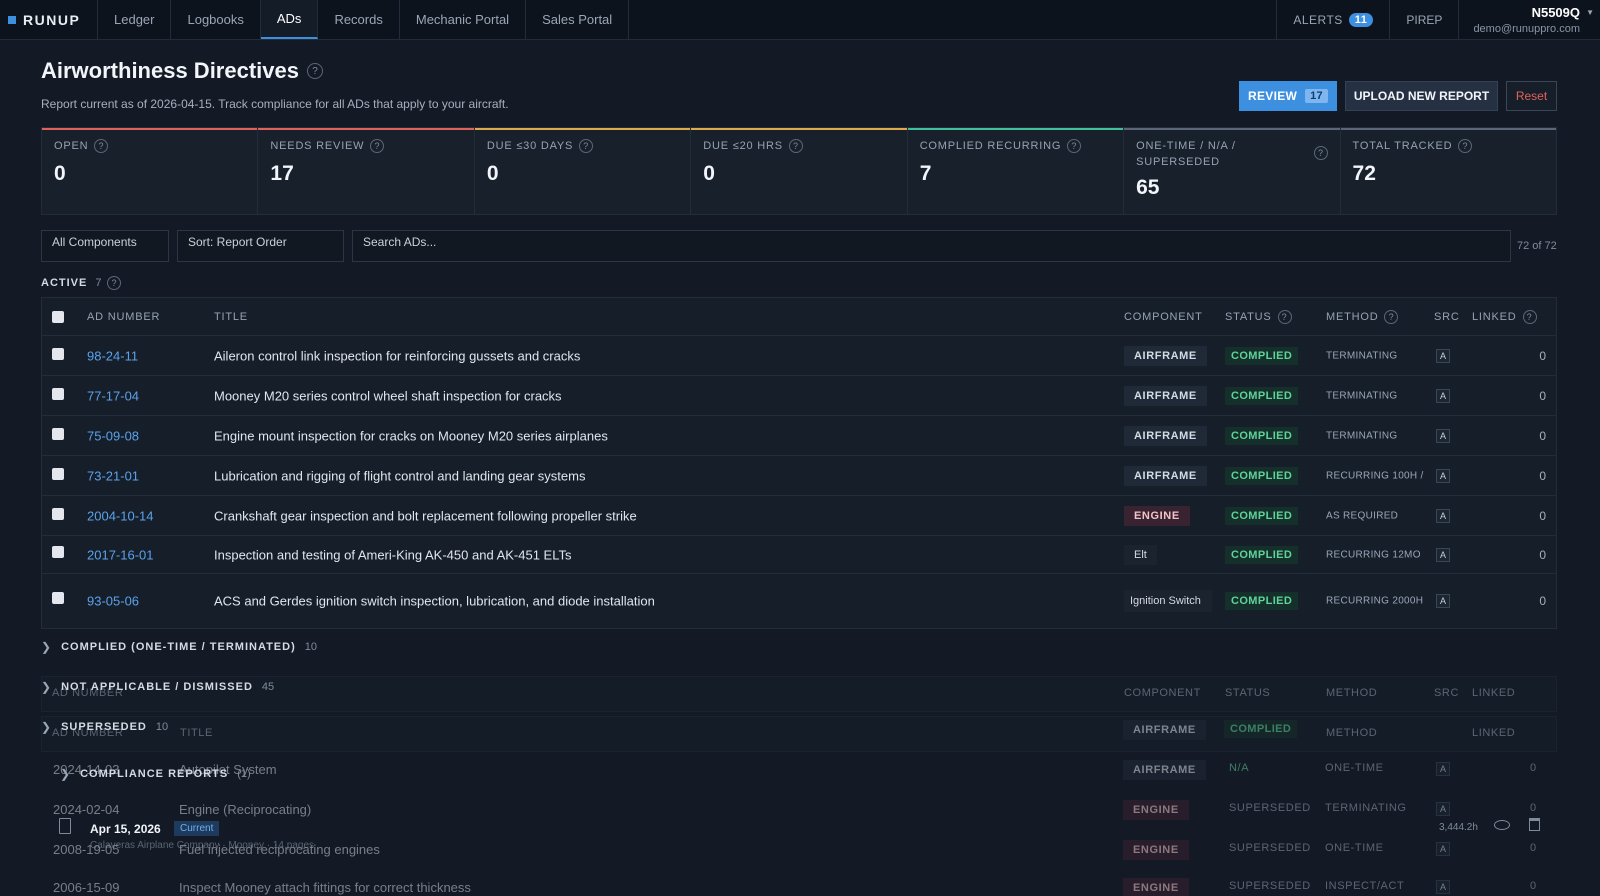  Describe the element at coordinates (1531, 96) in the screenshot. I see `reset-button: Reset` at that location.